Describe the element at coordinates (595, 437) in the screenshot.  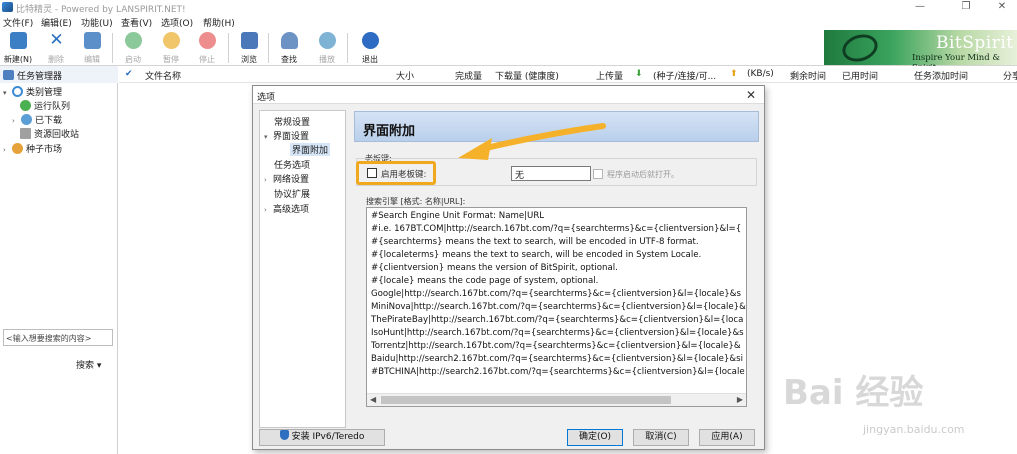
I see `ok-button: 确定(O)` at that location.